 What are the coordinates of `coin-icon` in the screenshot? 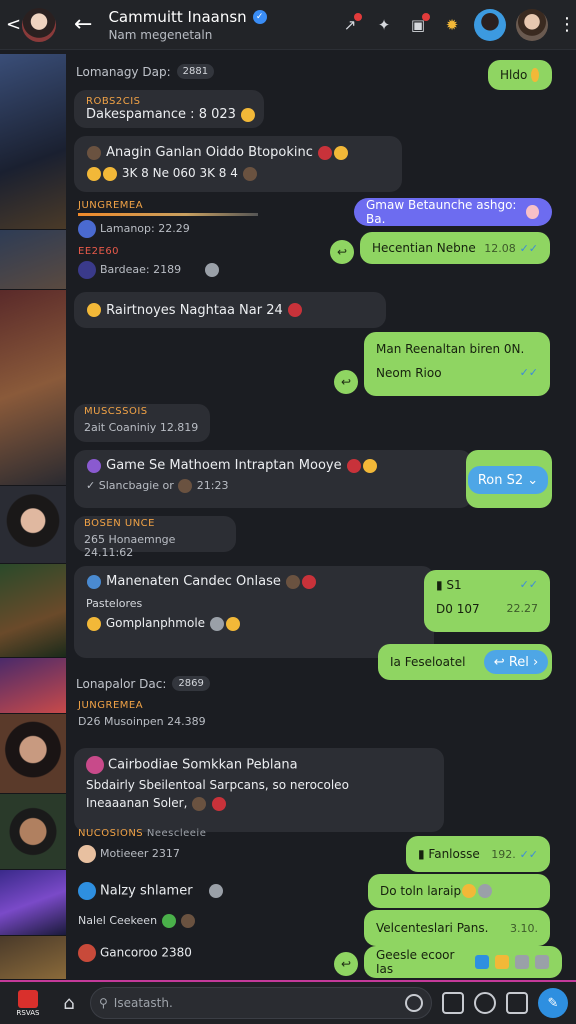 It's located at (502, 962).